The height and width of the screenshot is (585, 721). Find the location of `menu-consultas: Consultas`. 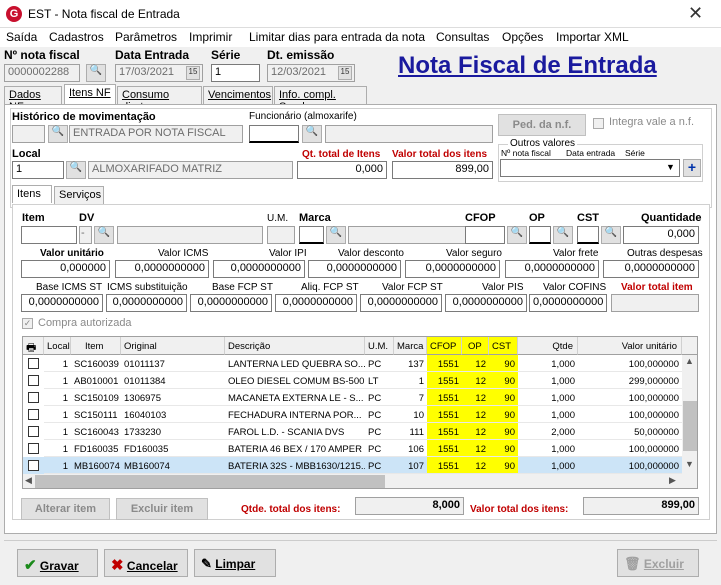

menu-consultas: Consultas is located at coordinates (462, 37).